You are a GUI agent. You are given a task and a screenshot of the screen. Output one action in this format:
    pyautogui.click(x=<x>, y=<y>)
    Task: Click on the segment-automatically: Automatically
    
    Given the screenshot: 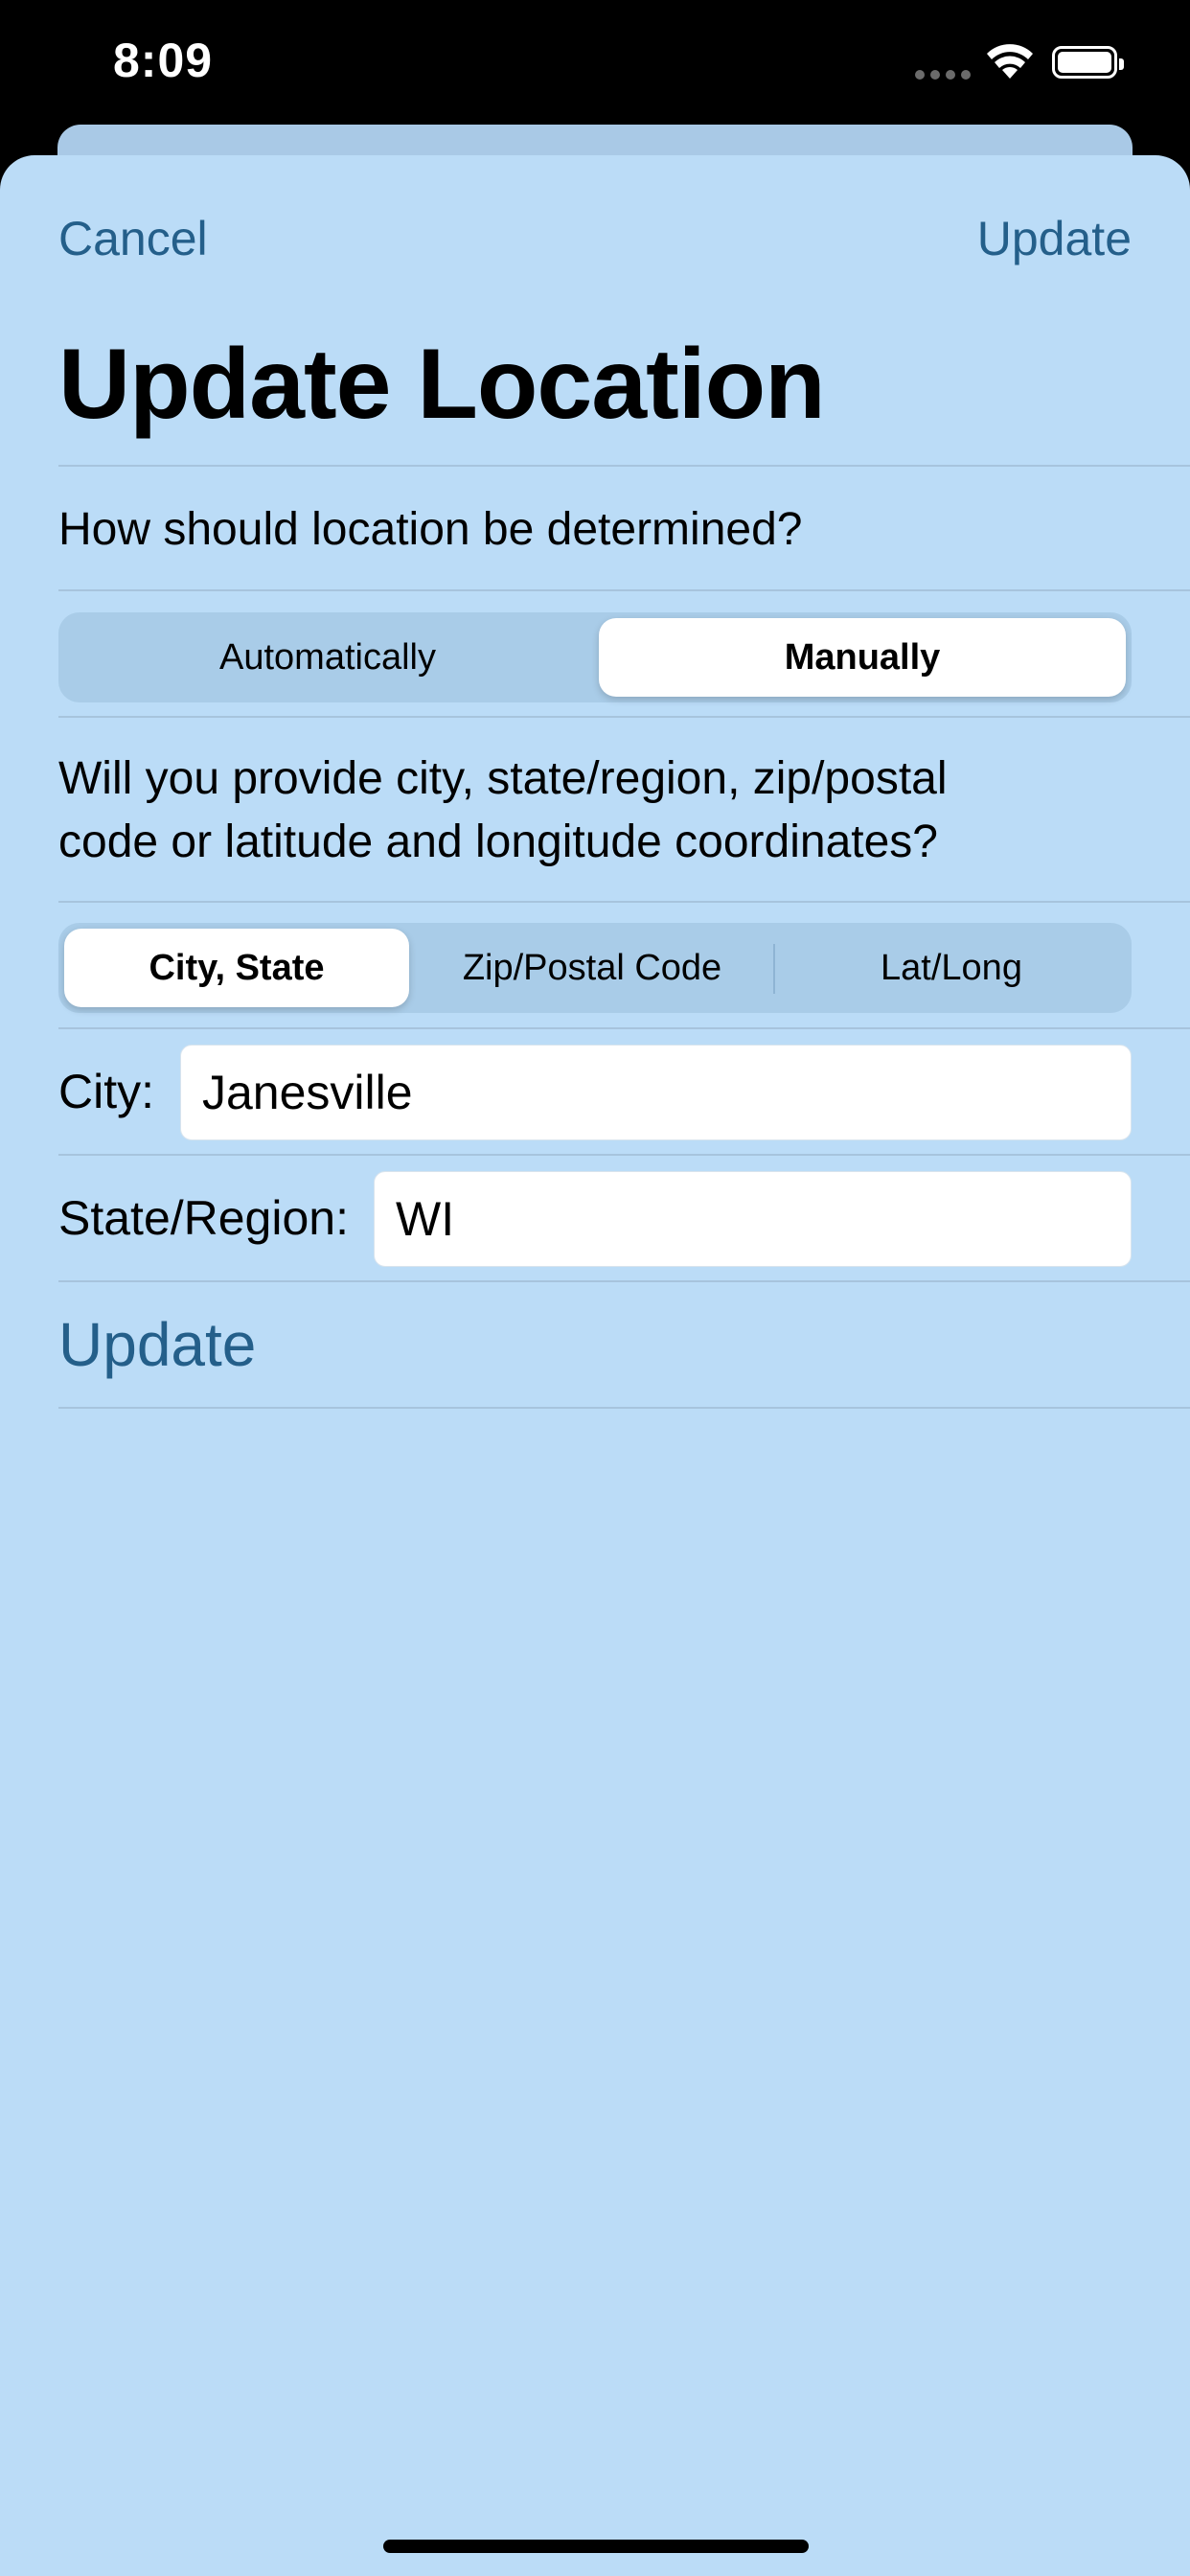 What is the action you would take?
    pyautogui.click(x=327, y=657)
    